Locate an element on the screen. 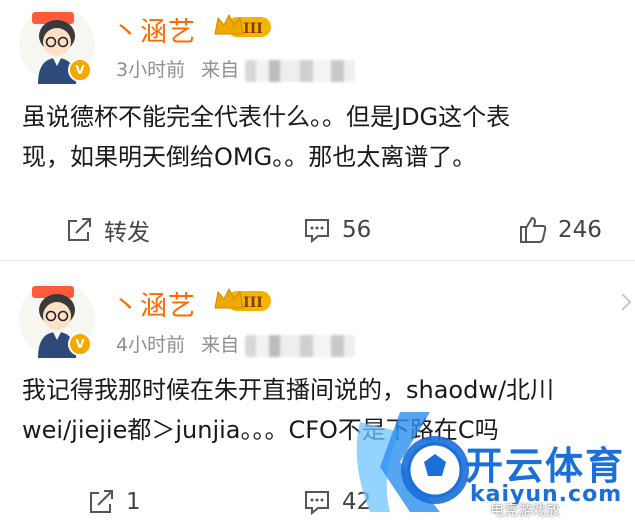 The width and height of the screenshot is (635, 527). post-time: 3小时前 is located at coordinates (151, 70).